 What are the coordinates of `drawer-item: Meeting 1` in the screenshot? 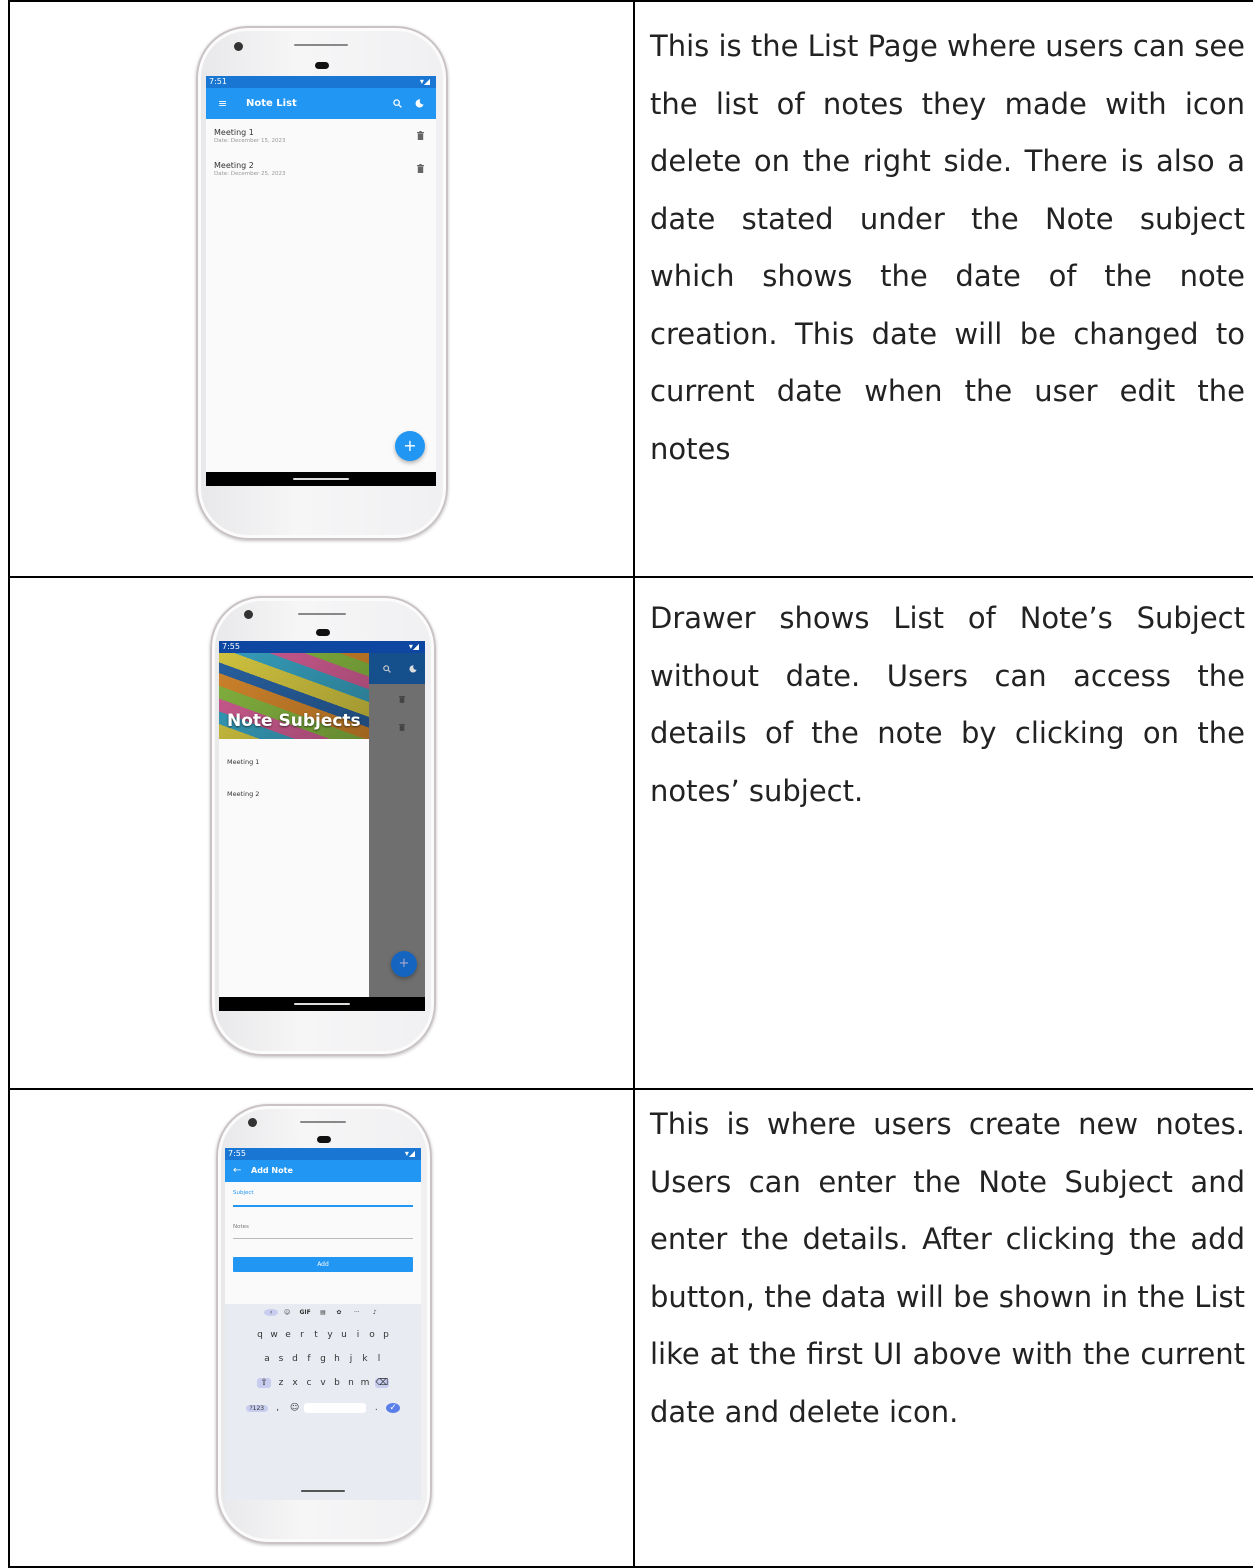 It's located at (243, 762).